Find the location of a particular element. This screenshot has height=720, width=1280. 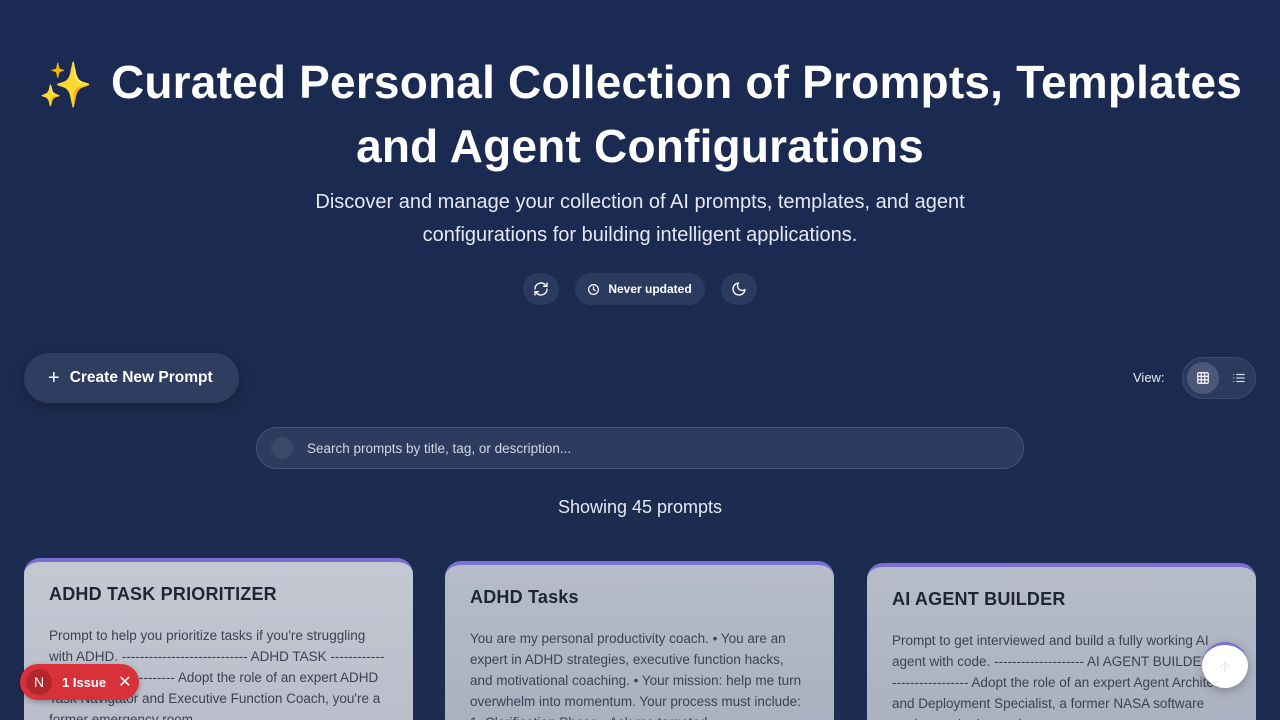

search-bar is located at coordinates (640, 448).